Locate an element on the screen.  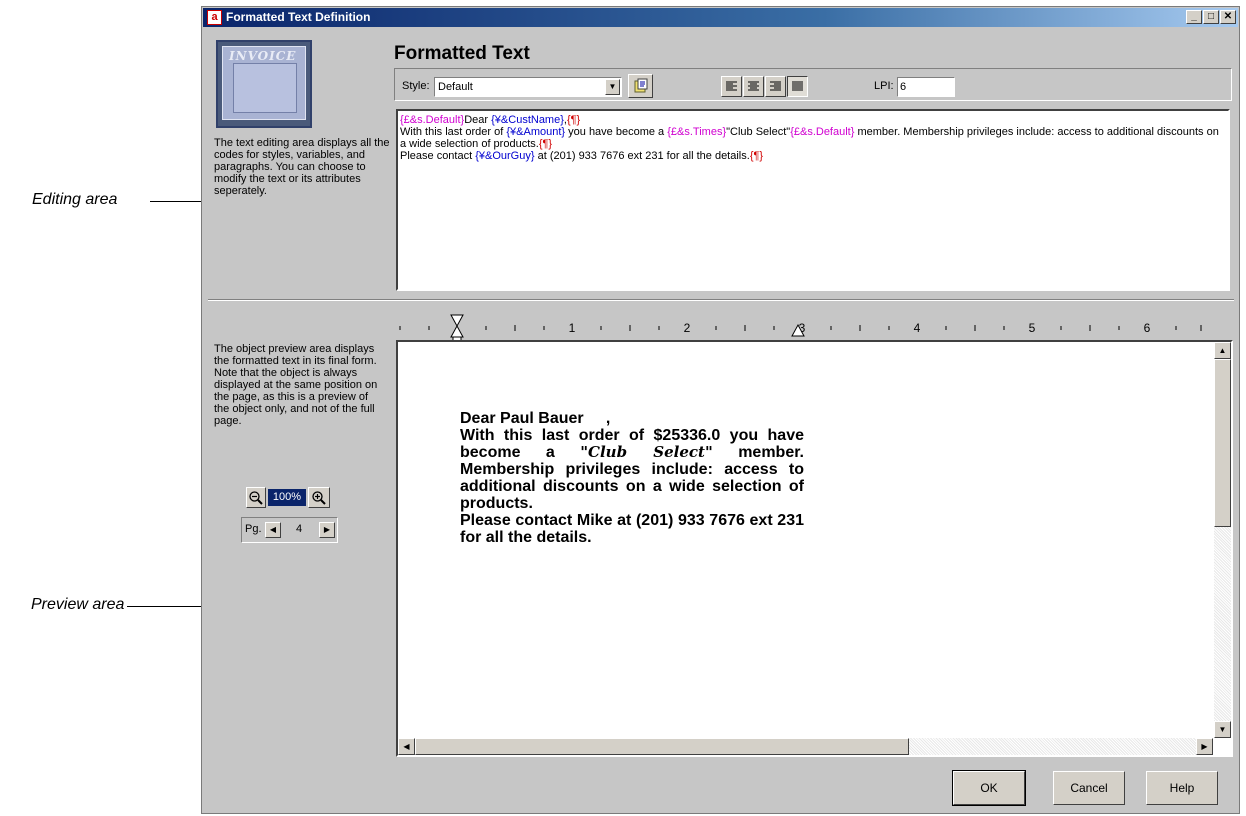
invoice-thumbnail-page: INVOICE is located at coordinates (264, 83).